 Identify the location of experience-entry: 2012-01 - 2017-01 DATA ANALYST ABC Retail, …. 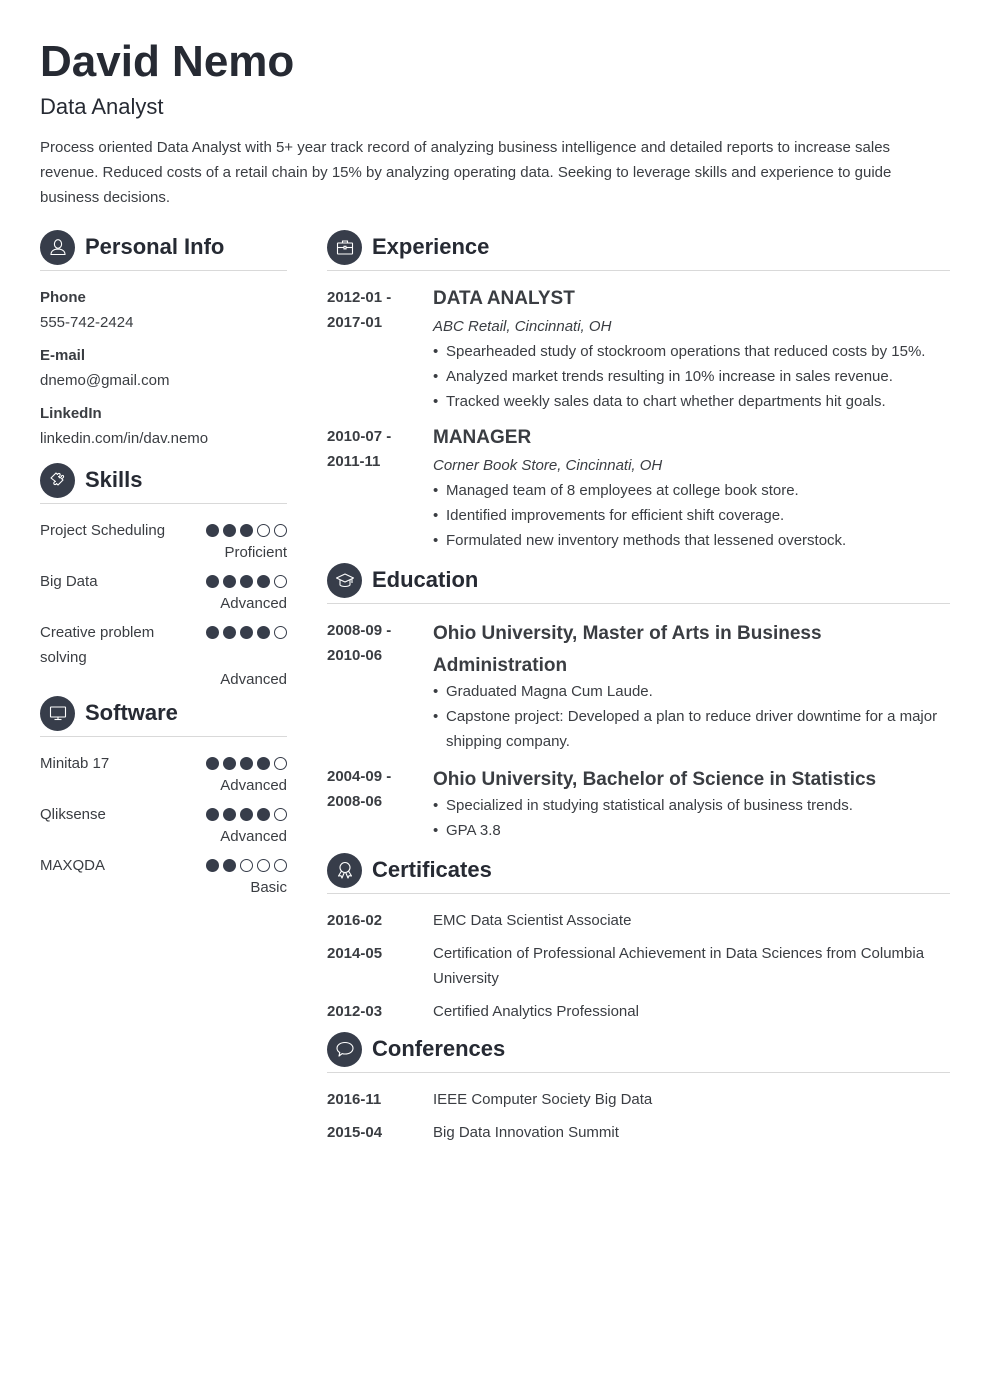
(638, 349).